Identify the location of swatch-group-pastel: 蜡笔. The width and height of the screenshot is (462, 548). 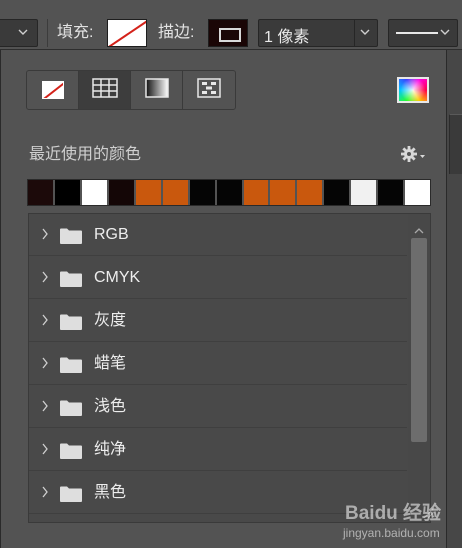
(218, 364).